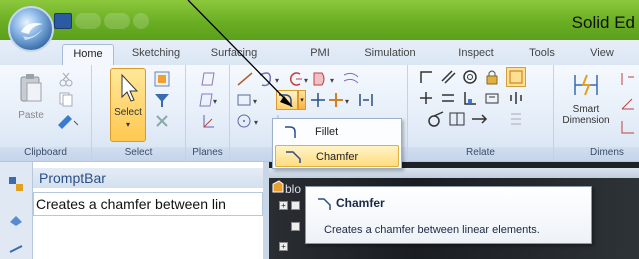  I want to click on angle-between-icon, so click(628, 103).